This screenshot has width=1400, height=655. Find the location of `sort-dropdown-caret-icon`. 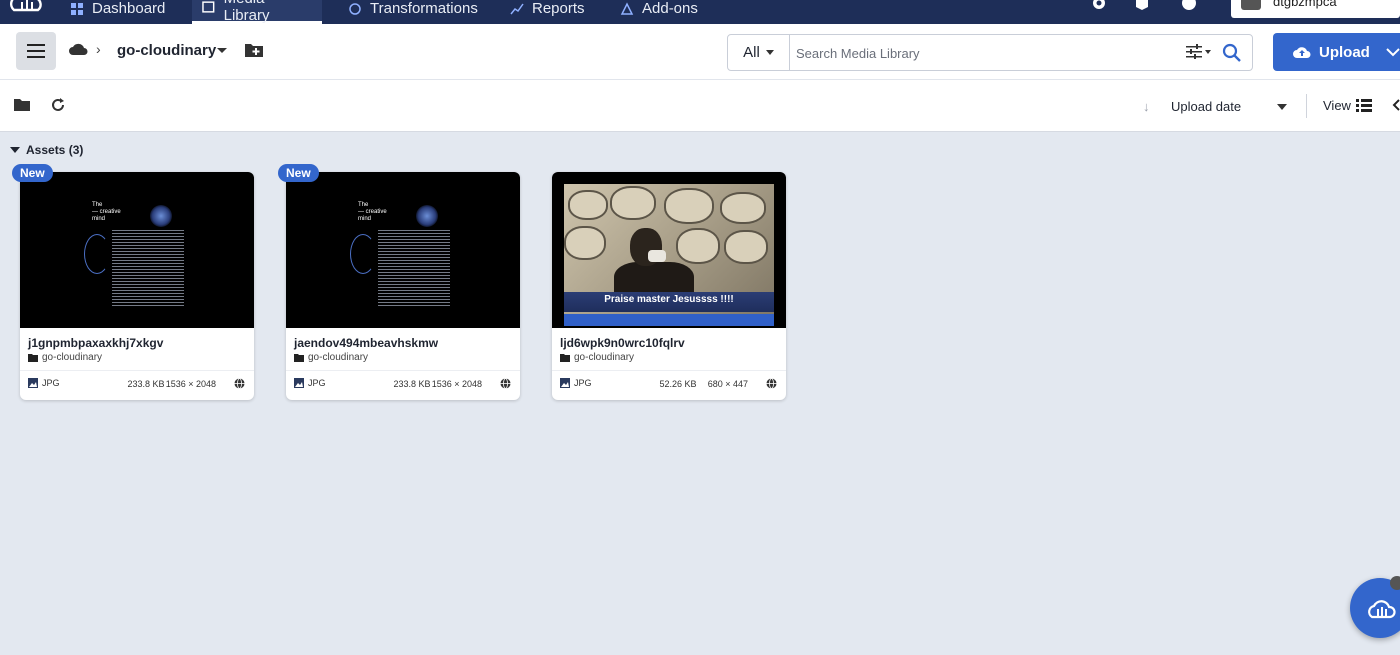

sort-dropdown-caret-icon is located at coordinates (1282, 107).